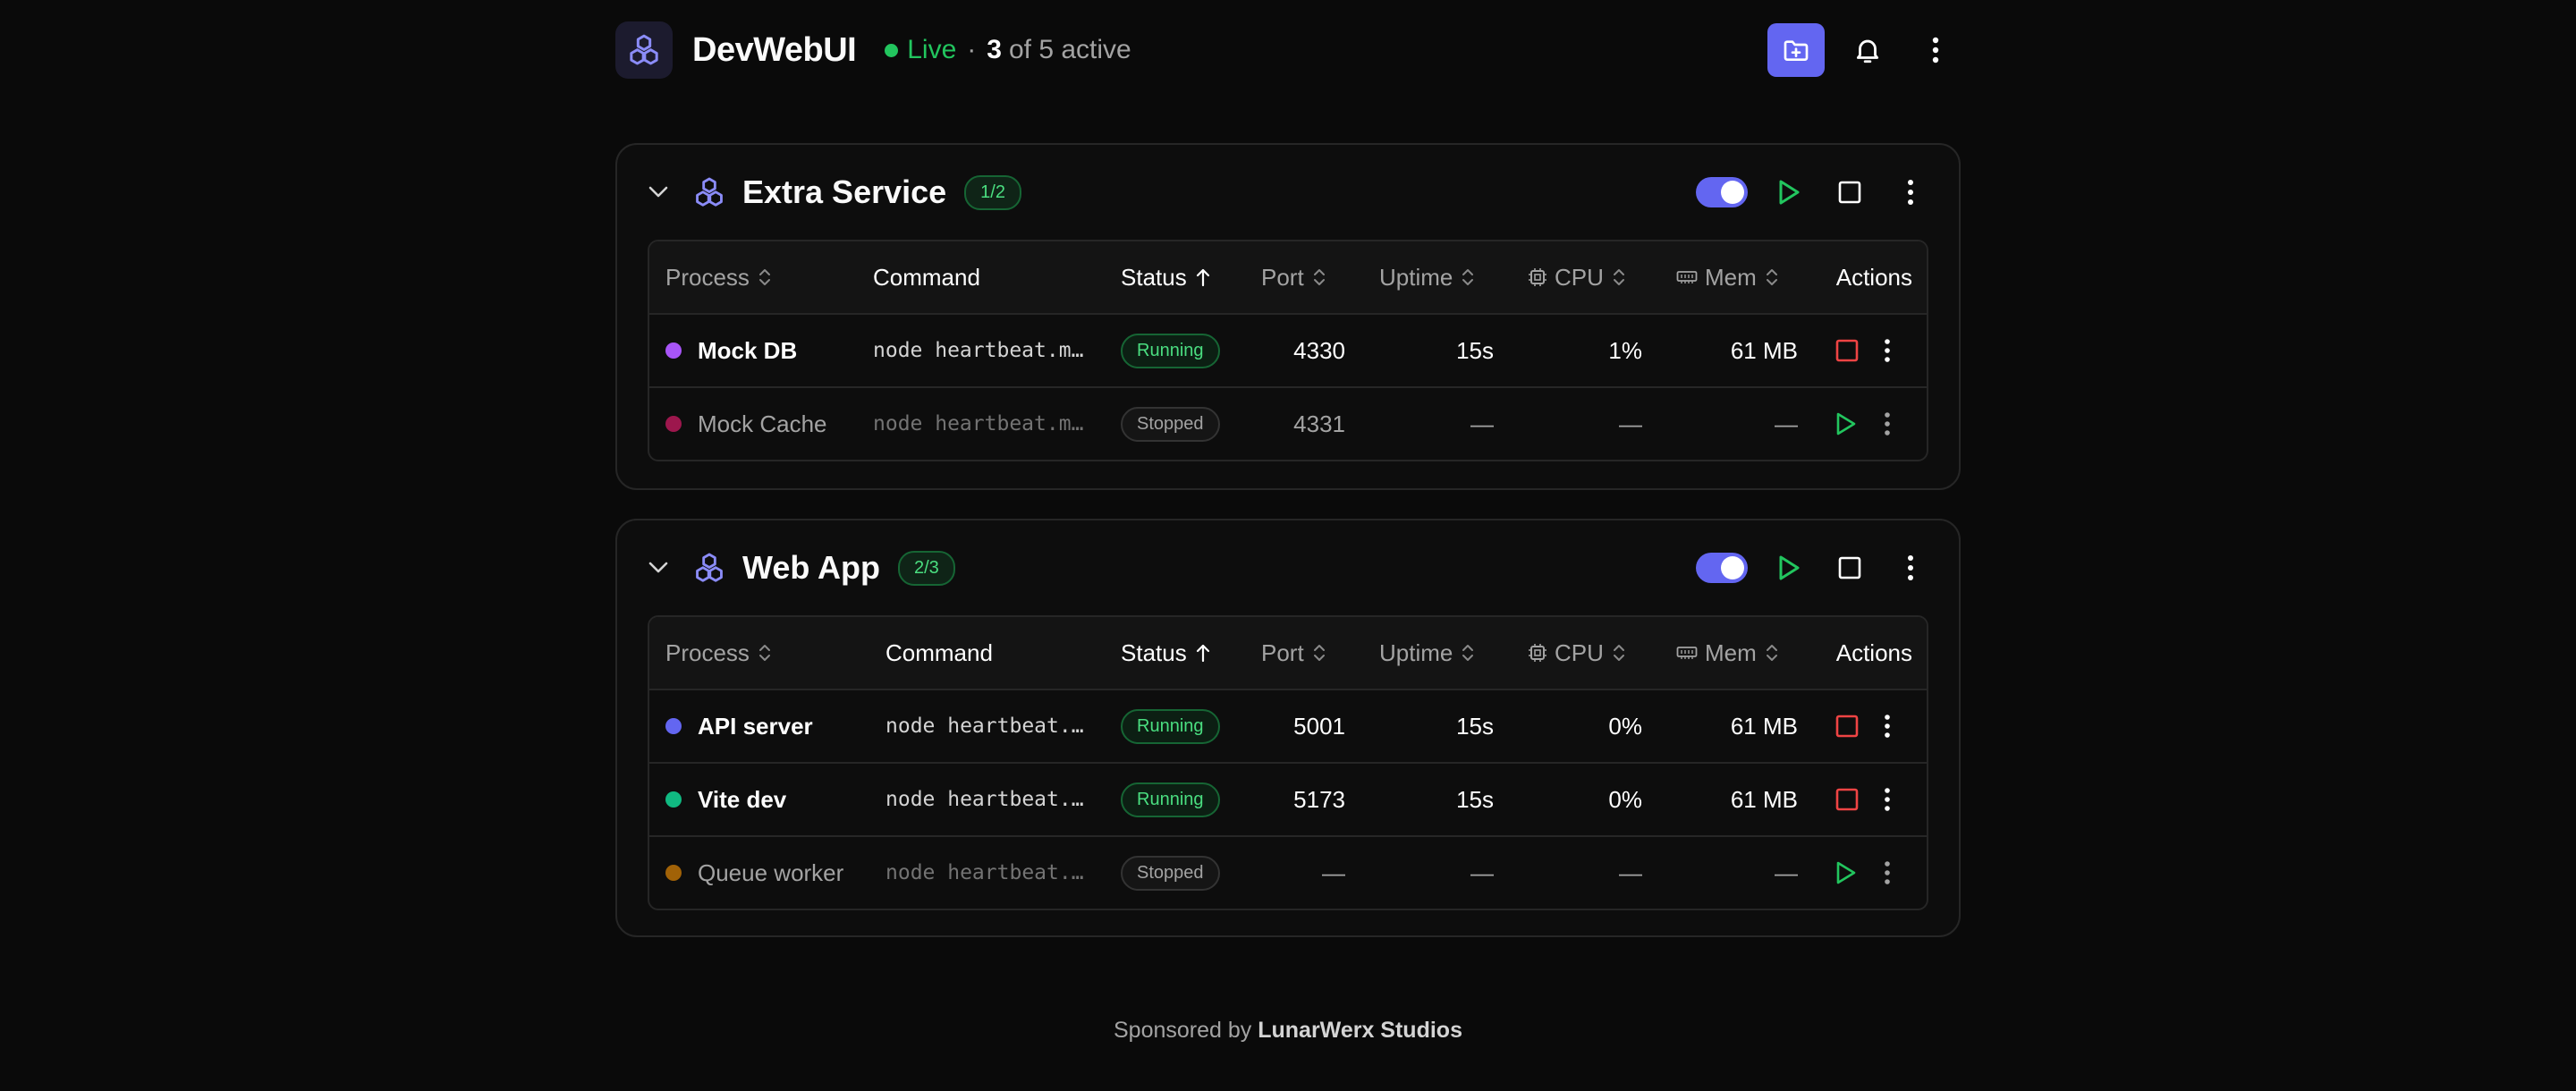  I want to click on process-name: API server, so click(755, 726).